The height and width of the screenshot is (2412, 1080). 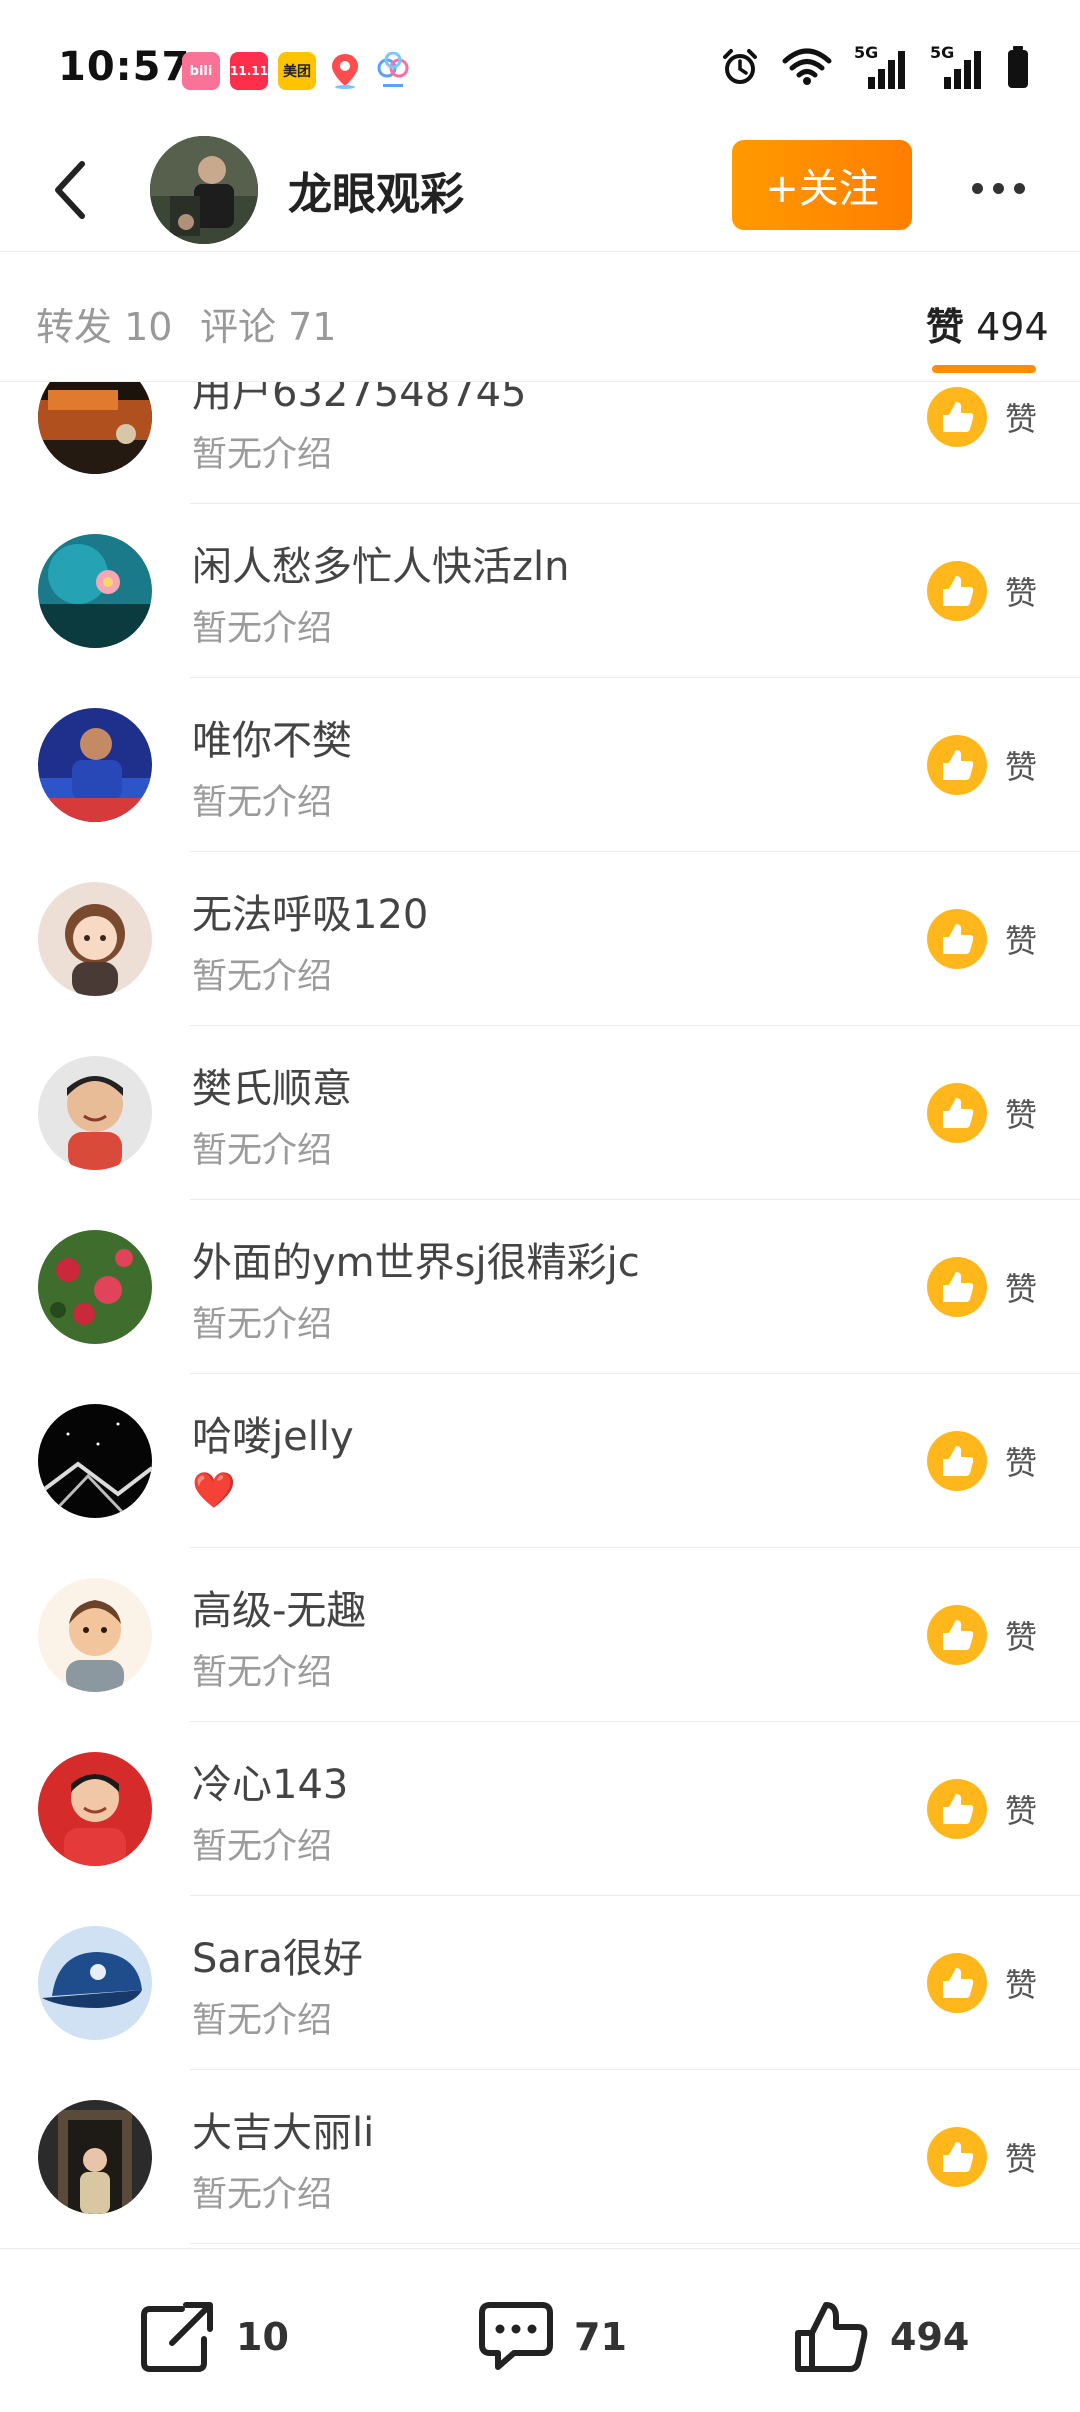 What do you see at coordinates (822, 185) in the screenshot?
I see `follow-button: +关注` at bounding box center [822, 185].